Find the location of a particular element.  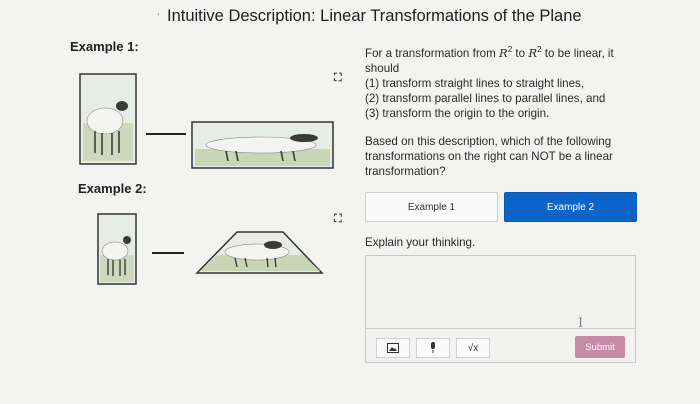

image-icon is located at coordinates (393, 348).